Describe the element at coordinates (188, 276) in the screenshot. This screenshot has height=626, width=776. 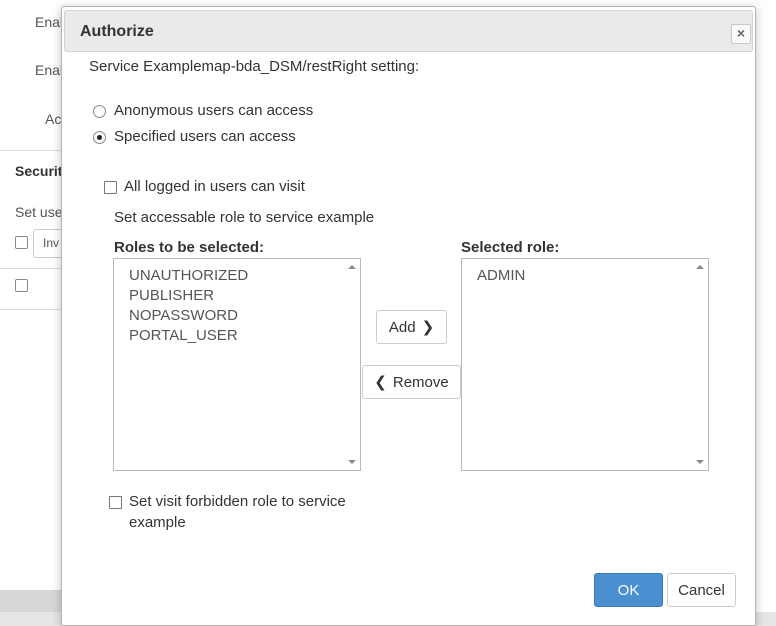
I see `list-item: UNAUTHORIZED` at that location.